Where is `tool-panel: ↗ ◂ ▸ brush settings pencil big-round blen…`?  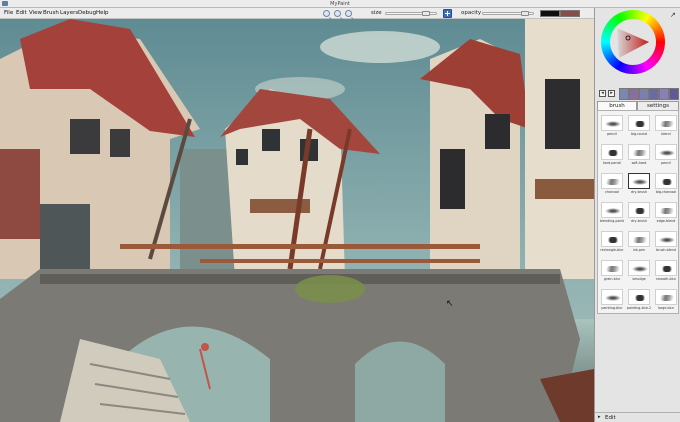
tool-panel: ↗ ◂ ▸ brush settings pencil big-round blen… is located at coordinates (637, 215).